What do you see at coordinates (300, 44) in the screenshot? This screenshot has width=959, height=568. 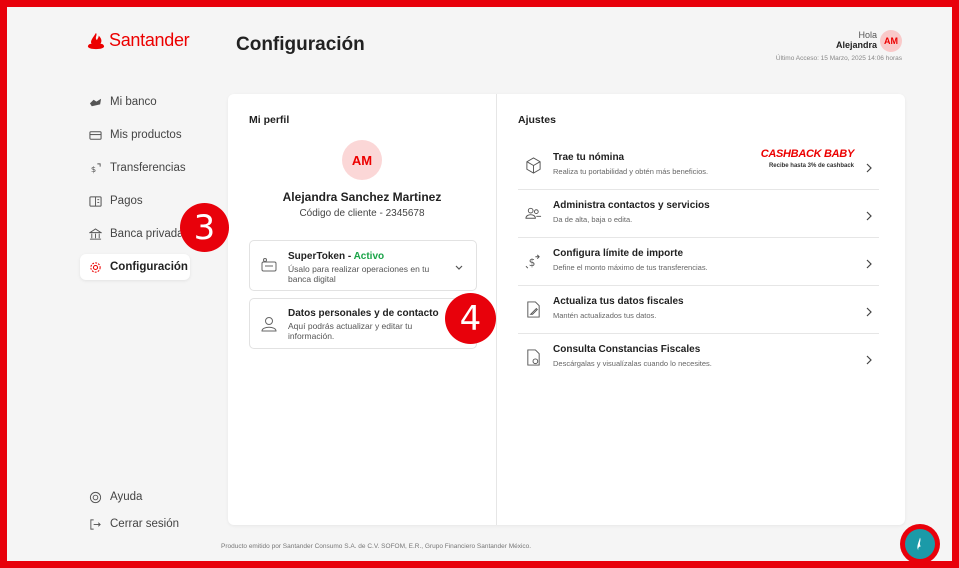 I see `page-title: Configuración` at bounding box center [300, 44].